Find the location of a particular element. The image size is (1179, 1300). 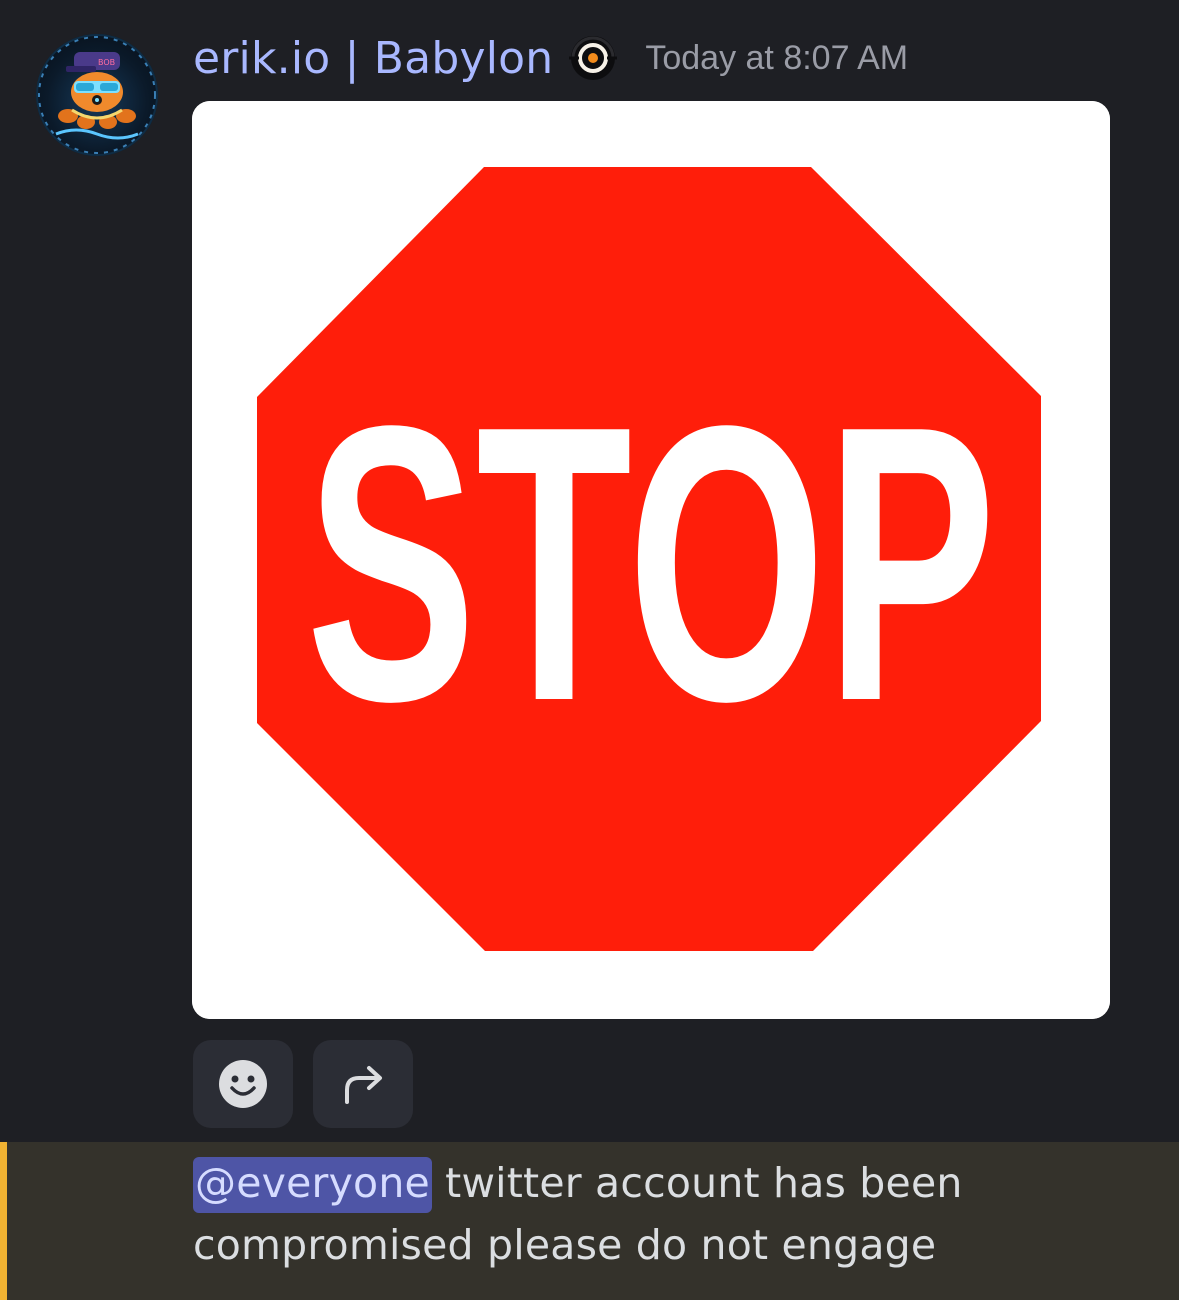

forward-button is located at coordinates (363, 1084).